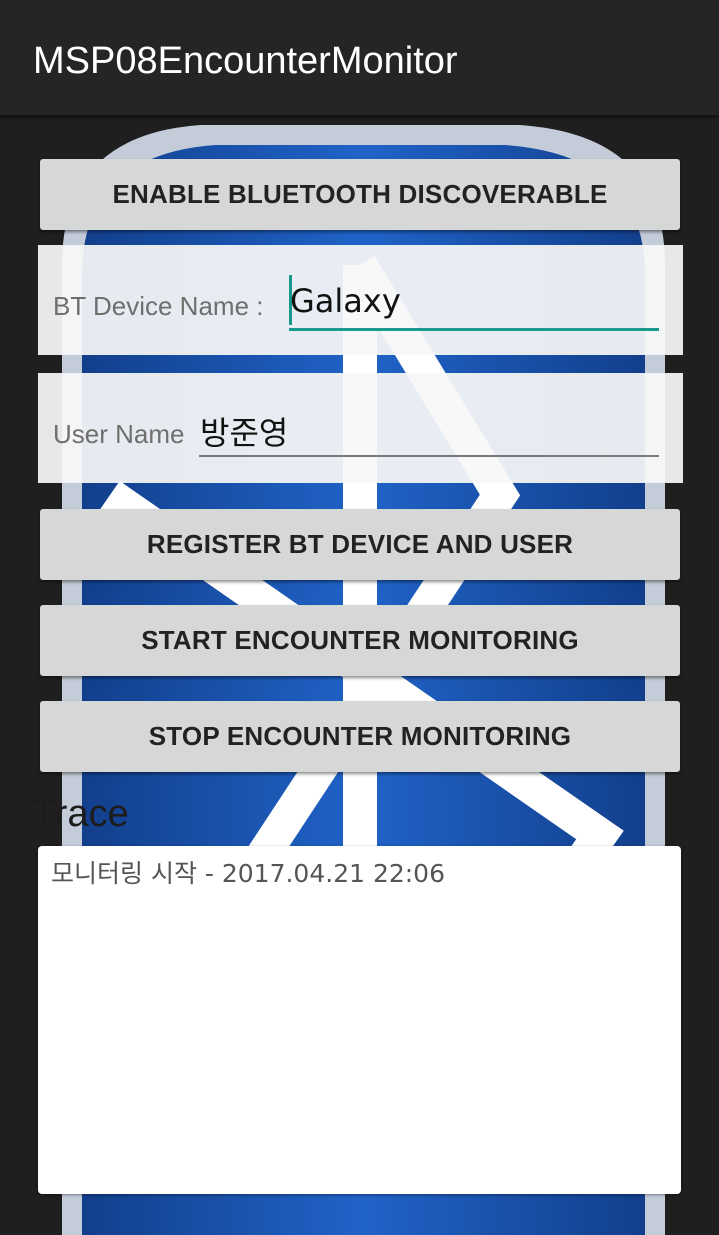 This screenshot has width=719, height=1235. What do you see at coordinates (474, 329) in the screenshot?
I see `device-name-underline` at bounding box center [474, 329].